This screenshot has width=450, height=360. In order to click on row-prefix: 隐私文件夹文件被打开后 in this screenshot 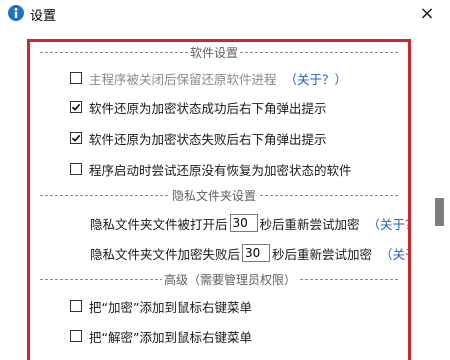, I will do `click(159, 224)`.